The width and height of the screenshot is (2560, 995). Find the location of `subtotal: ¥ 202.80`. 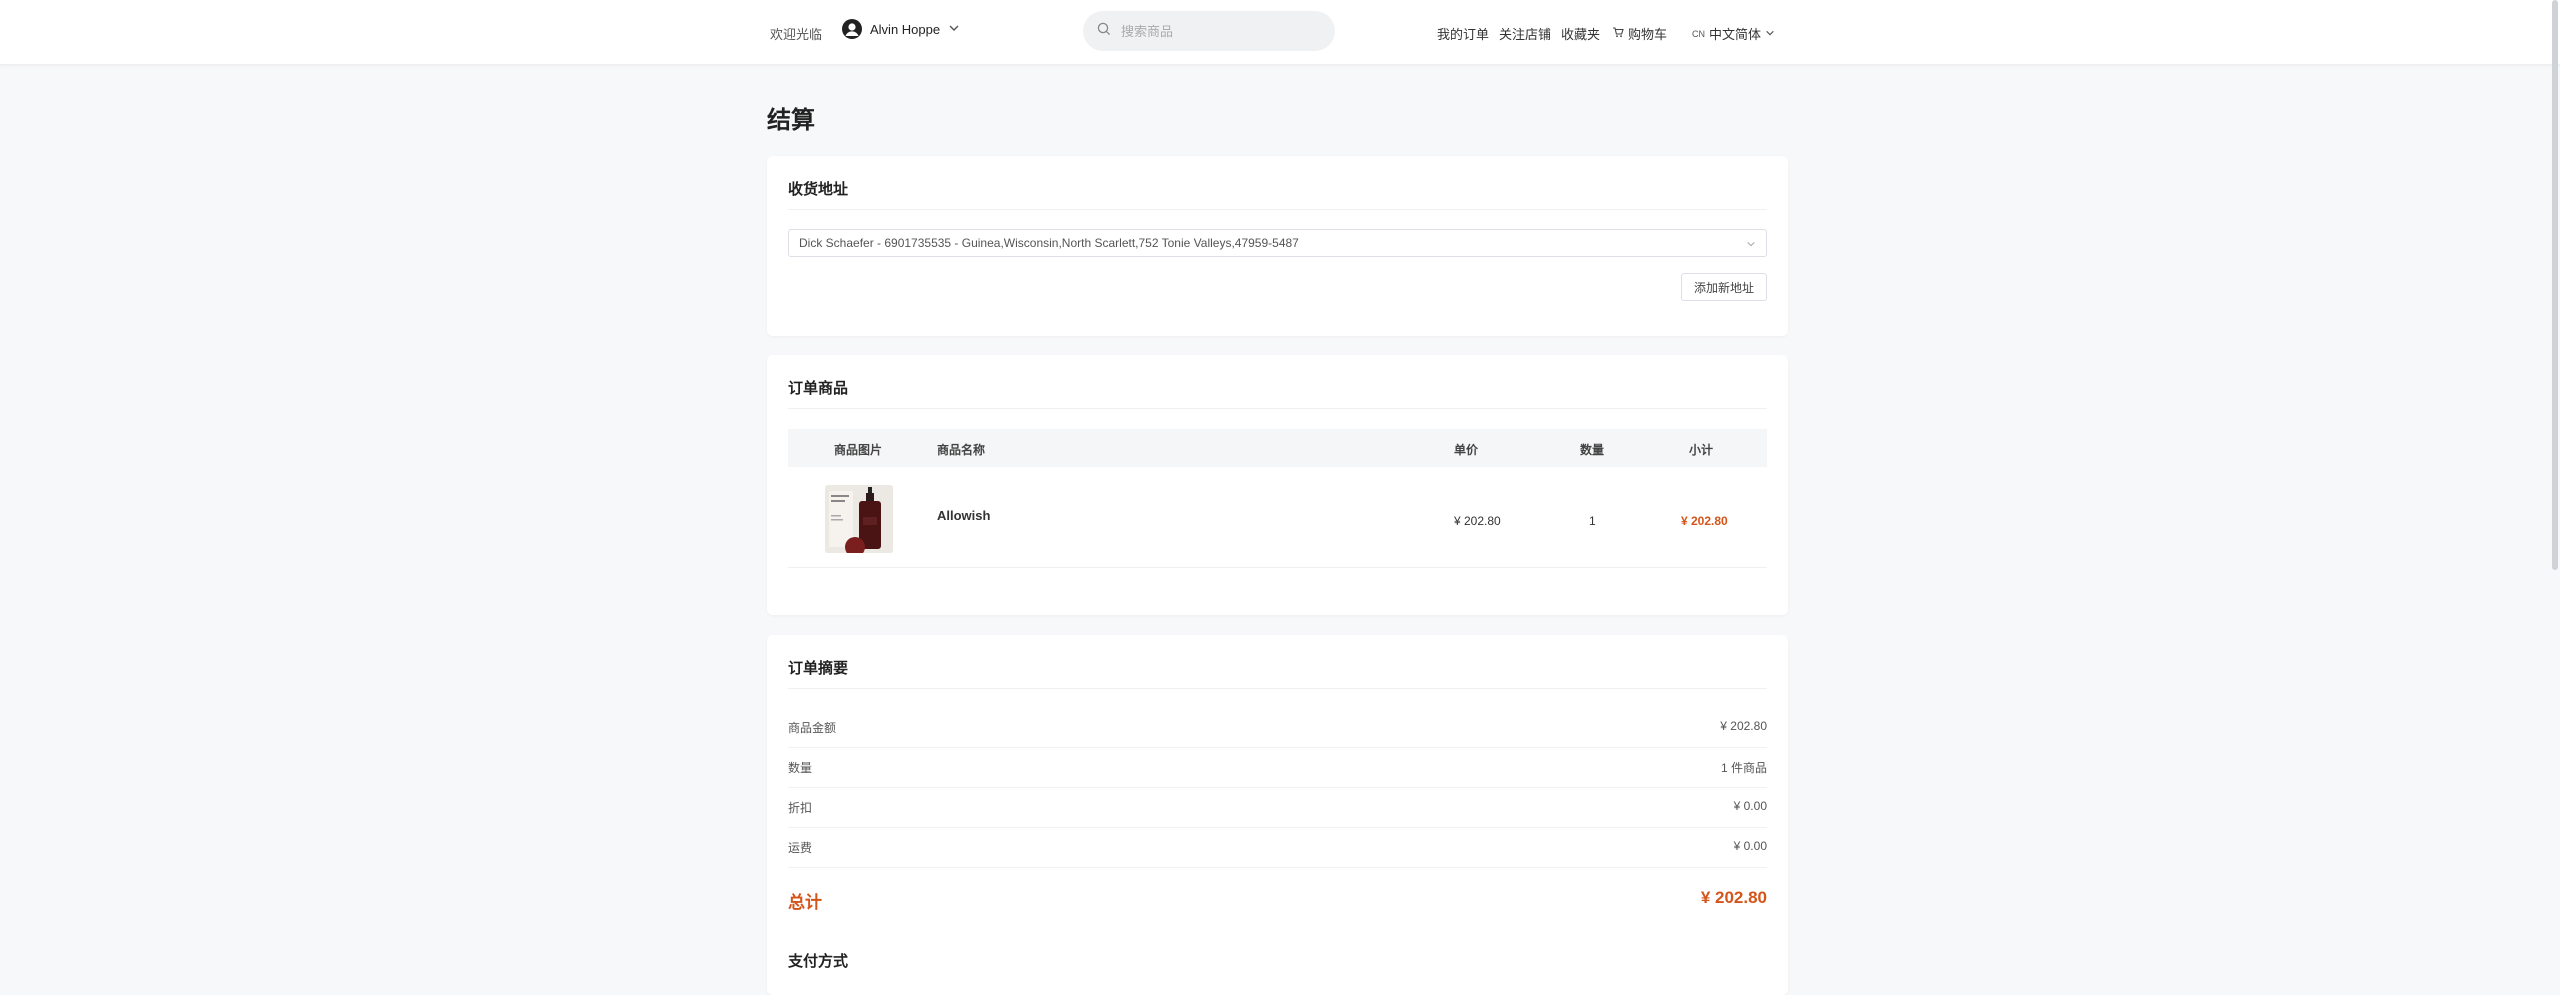

subtotal: ¥ 202.80 is located at coordinates (1704, 521).